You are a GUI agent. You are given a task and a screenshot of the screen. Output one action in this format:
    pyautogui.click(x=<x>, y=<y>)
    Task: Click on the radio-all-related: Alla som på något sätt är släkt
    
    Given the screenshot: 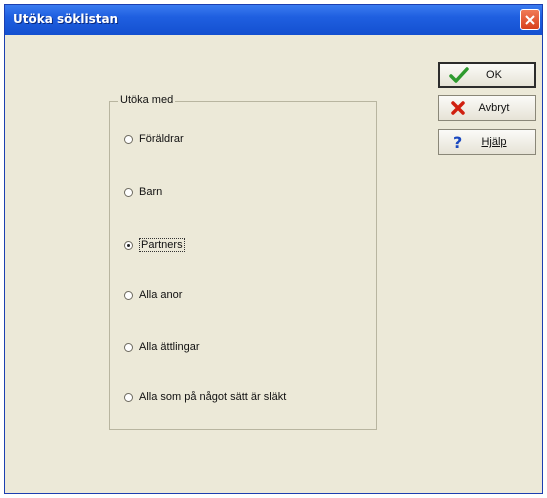 What is the action you would take?
    pyautogui.click(x=205, y=397)
    